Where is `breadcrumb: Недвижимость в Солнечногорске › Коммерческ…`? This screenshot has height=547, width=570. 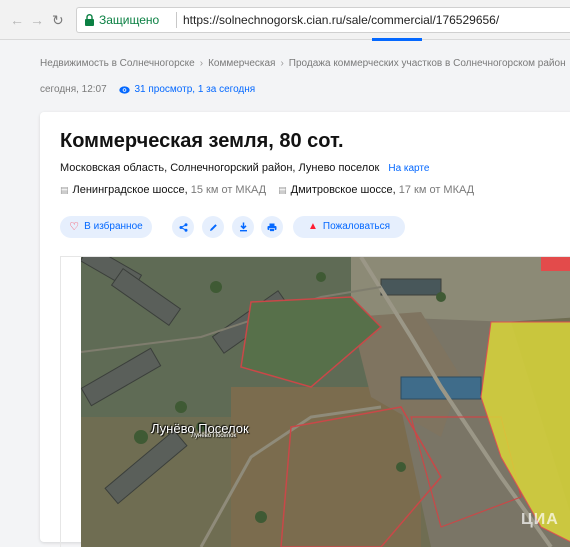
breadcrumb: Недвижимость в Солнечногорске › Коммерческ… is located at coordinates (303, 64).